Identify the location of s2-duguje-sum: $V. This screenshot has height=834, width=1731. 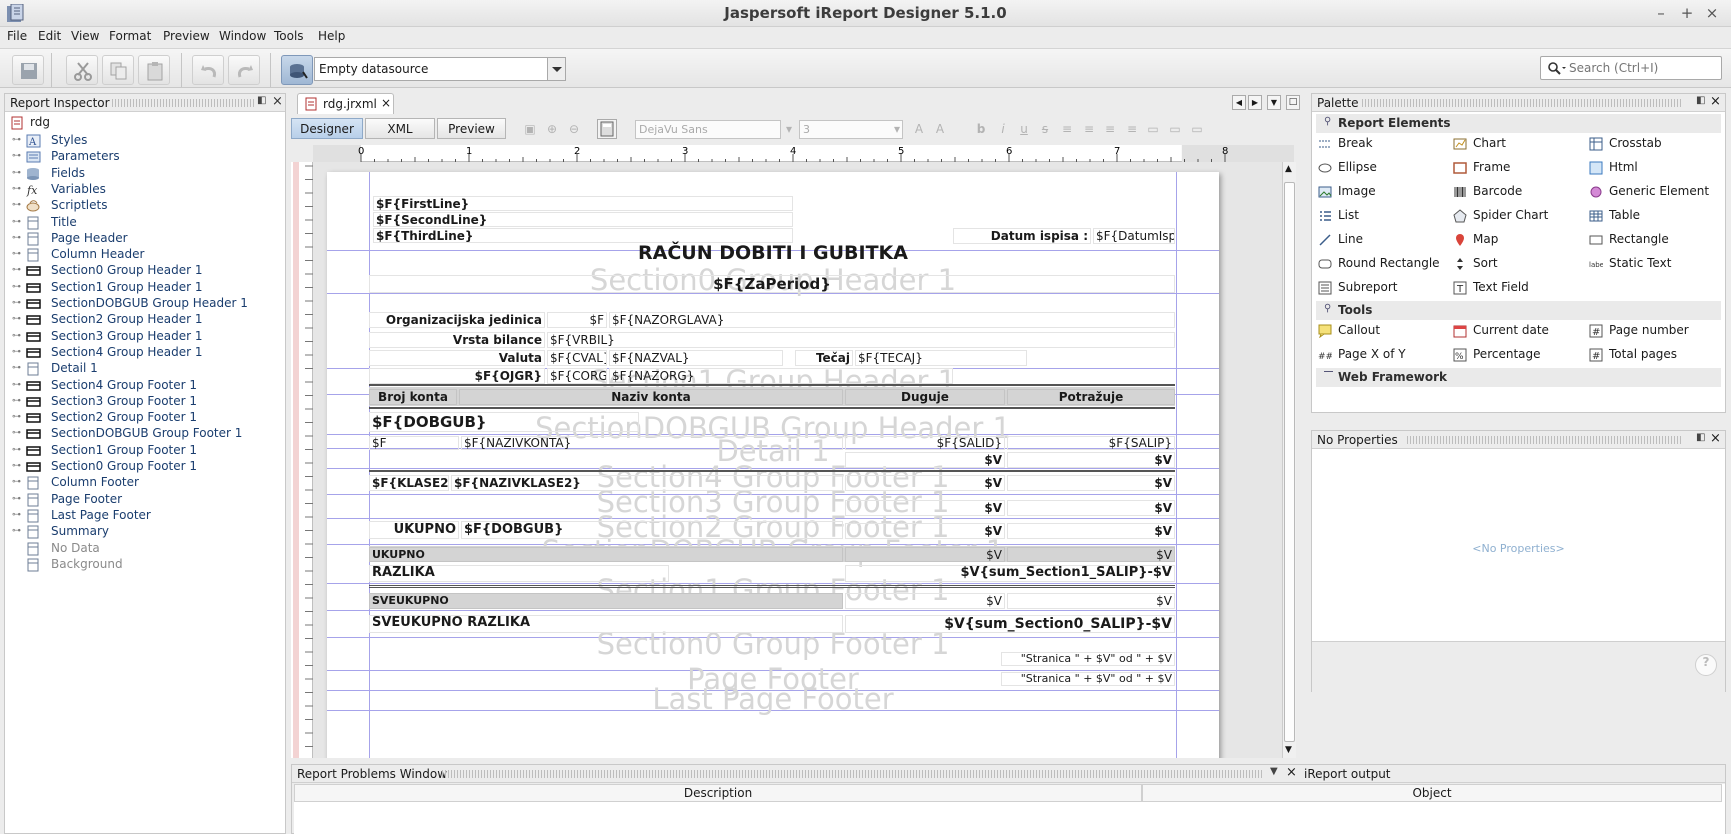
(925, 508).